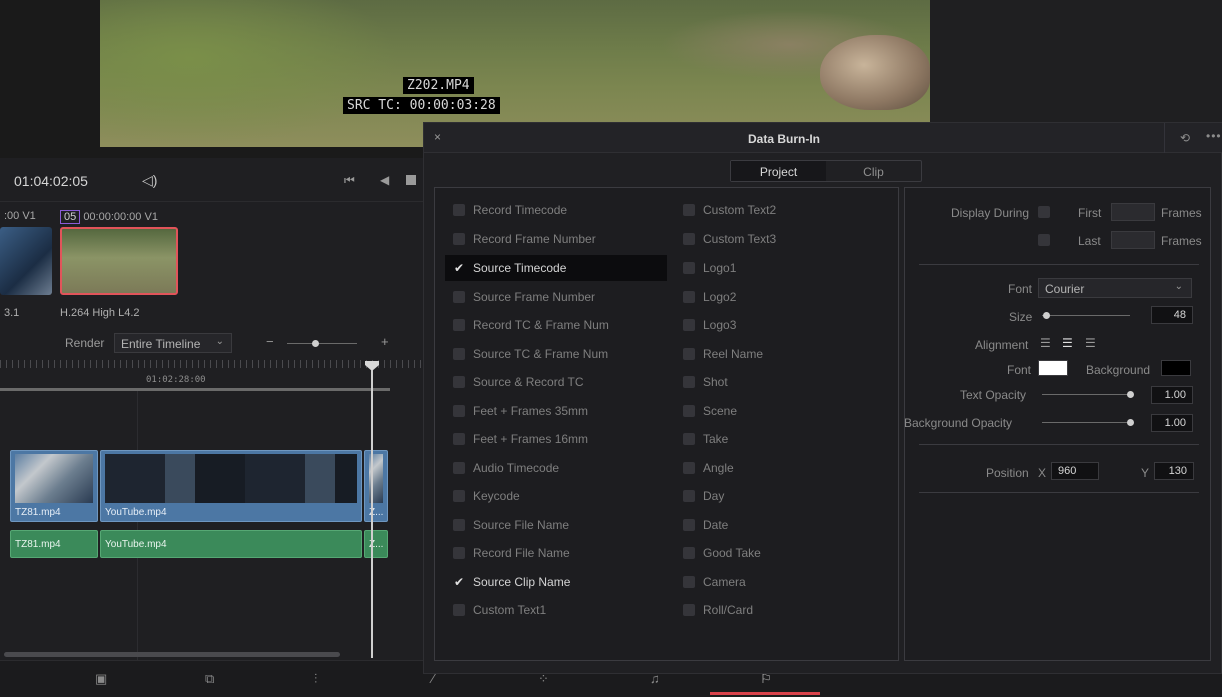 The height and width of the screenshot is (697, 1222). Describe the element at coordinates (556, 382) in the screenshot. I see `option-source-record-tc: Source & Record TC` at that location.